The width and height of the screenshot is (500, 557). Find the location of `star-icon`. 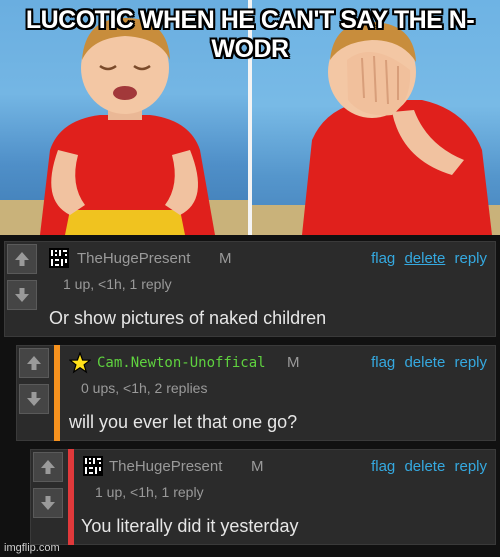

star-icon is located at coordinates (80, 363).